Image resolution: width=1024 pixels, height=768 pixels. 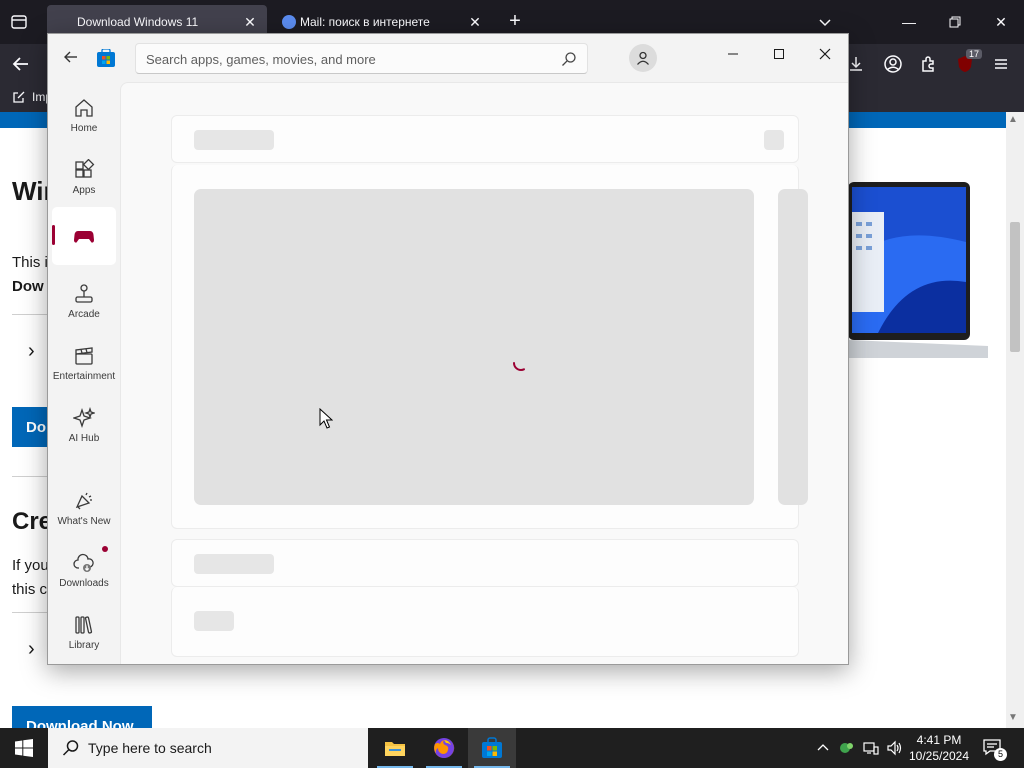 What do you see at coordinates (84, 107) in the screenshot?
I see `home-icon` at bounding box center [84, 107].